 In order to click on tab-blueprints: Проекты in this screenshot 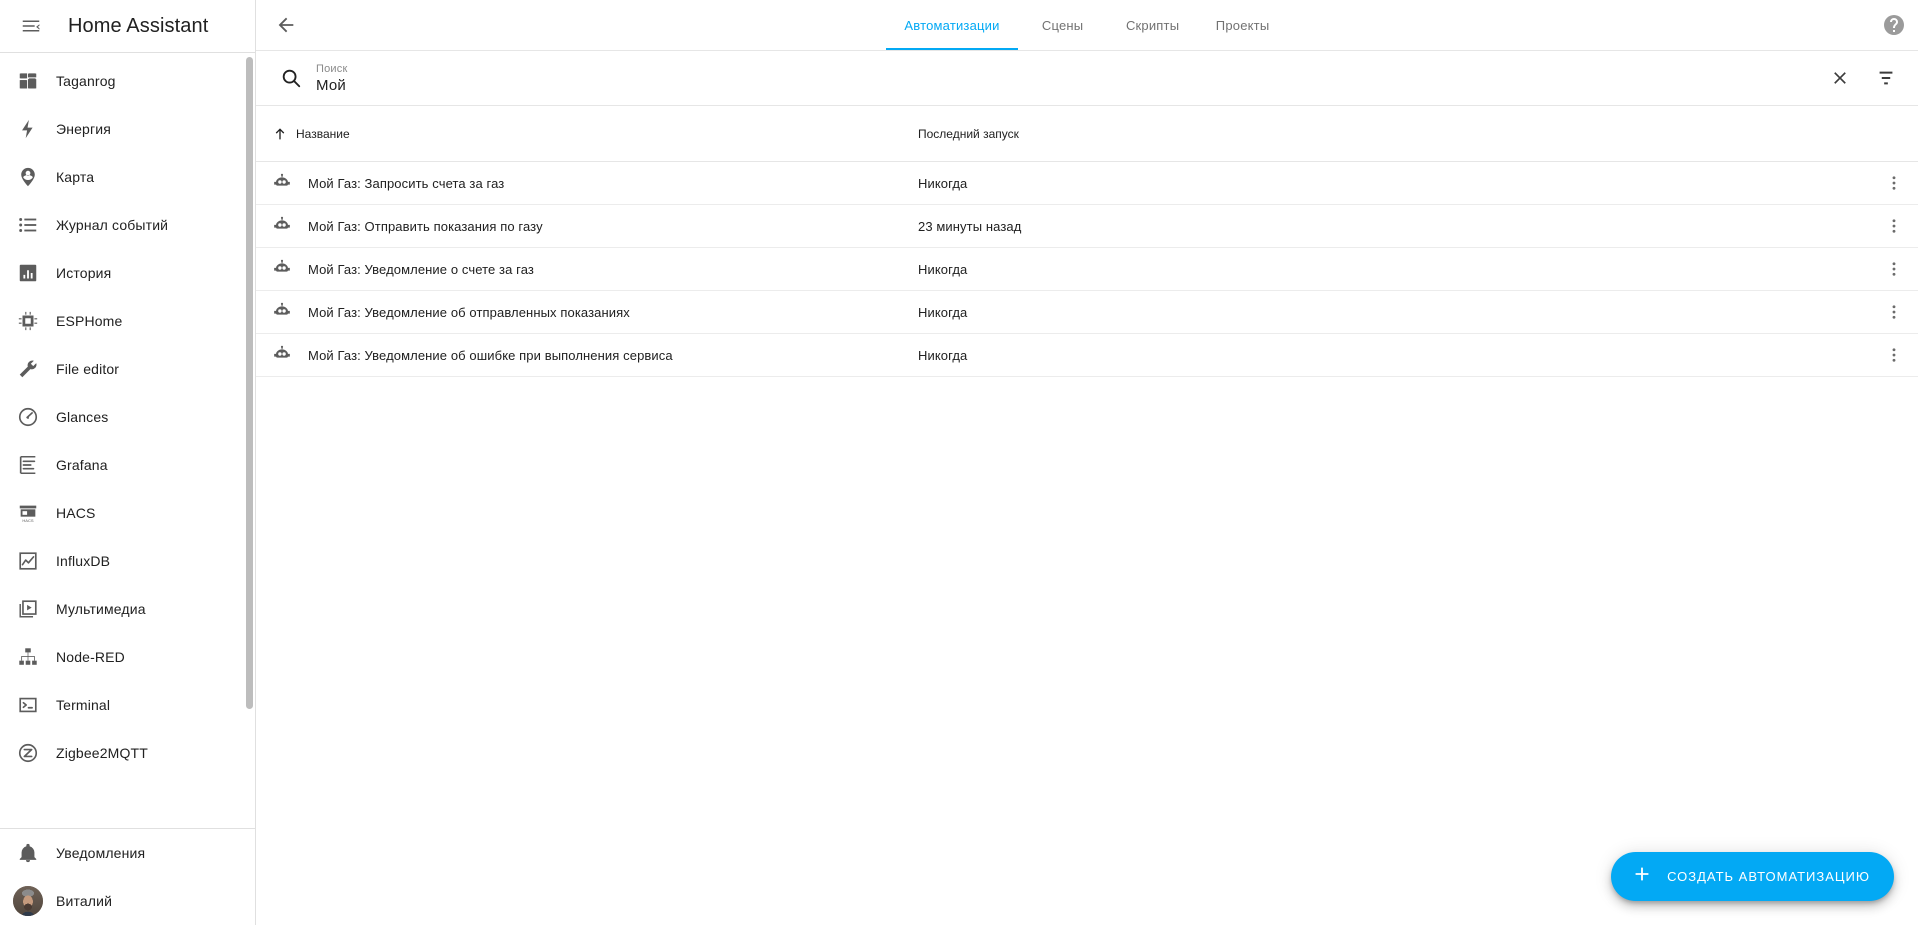, I will do `click(1243, 25)`.